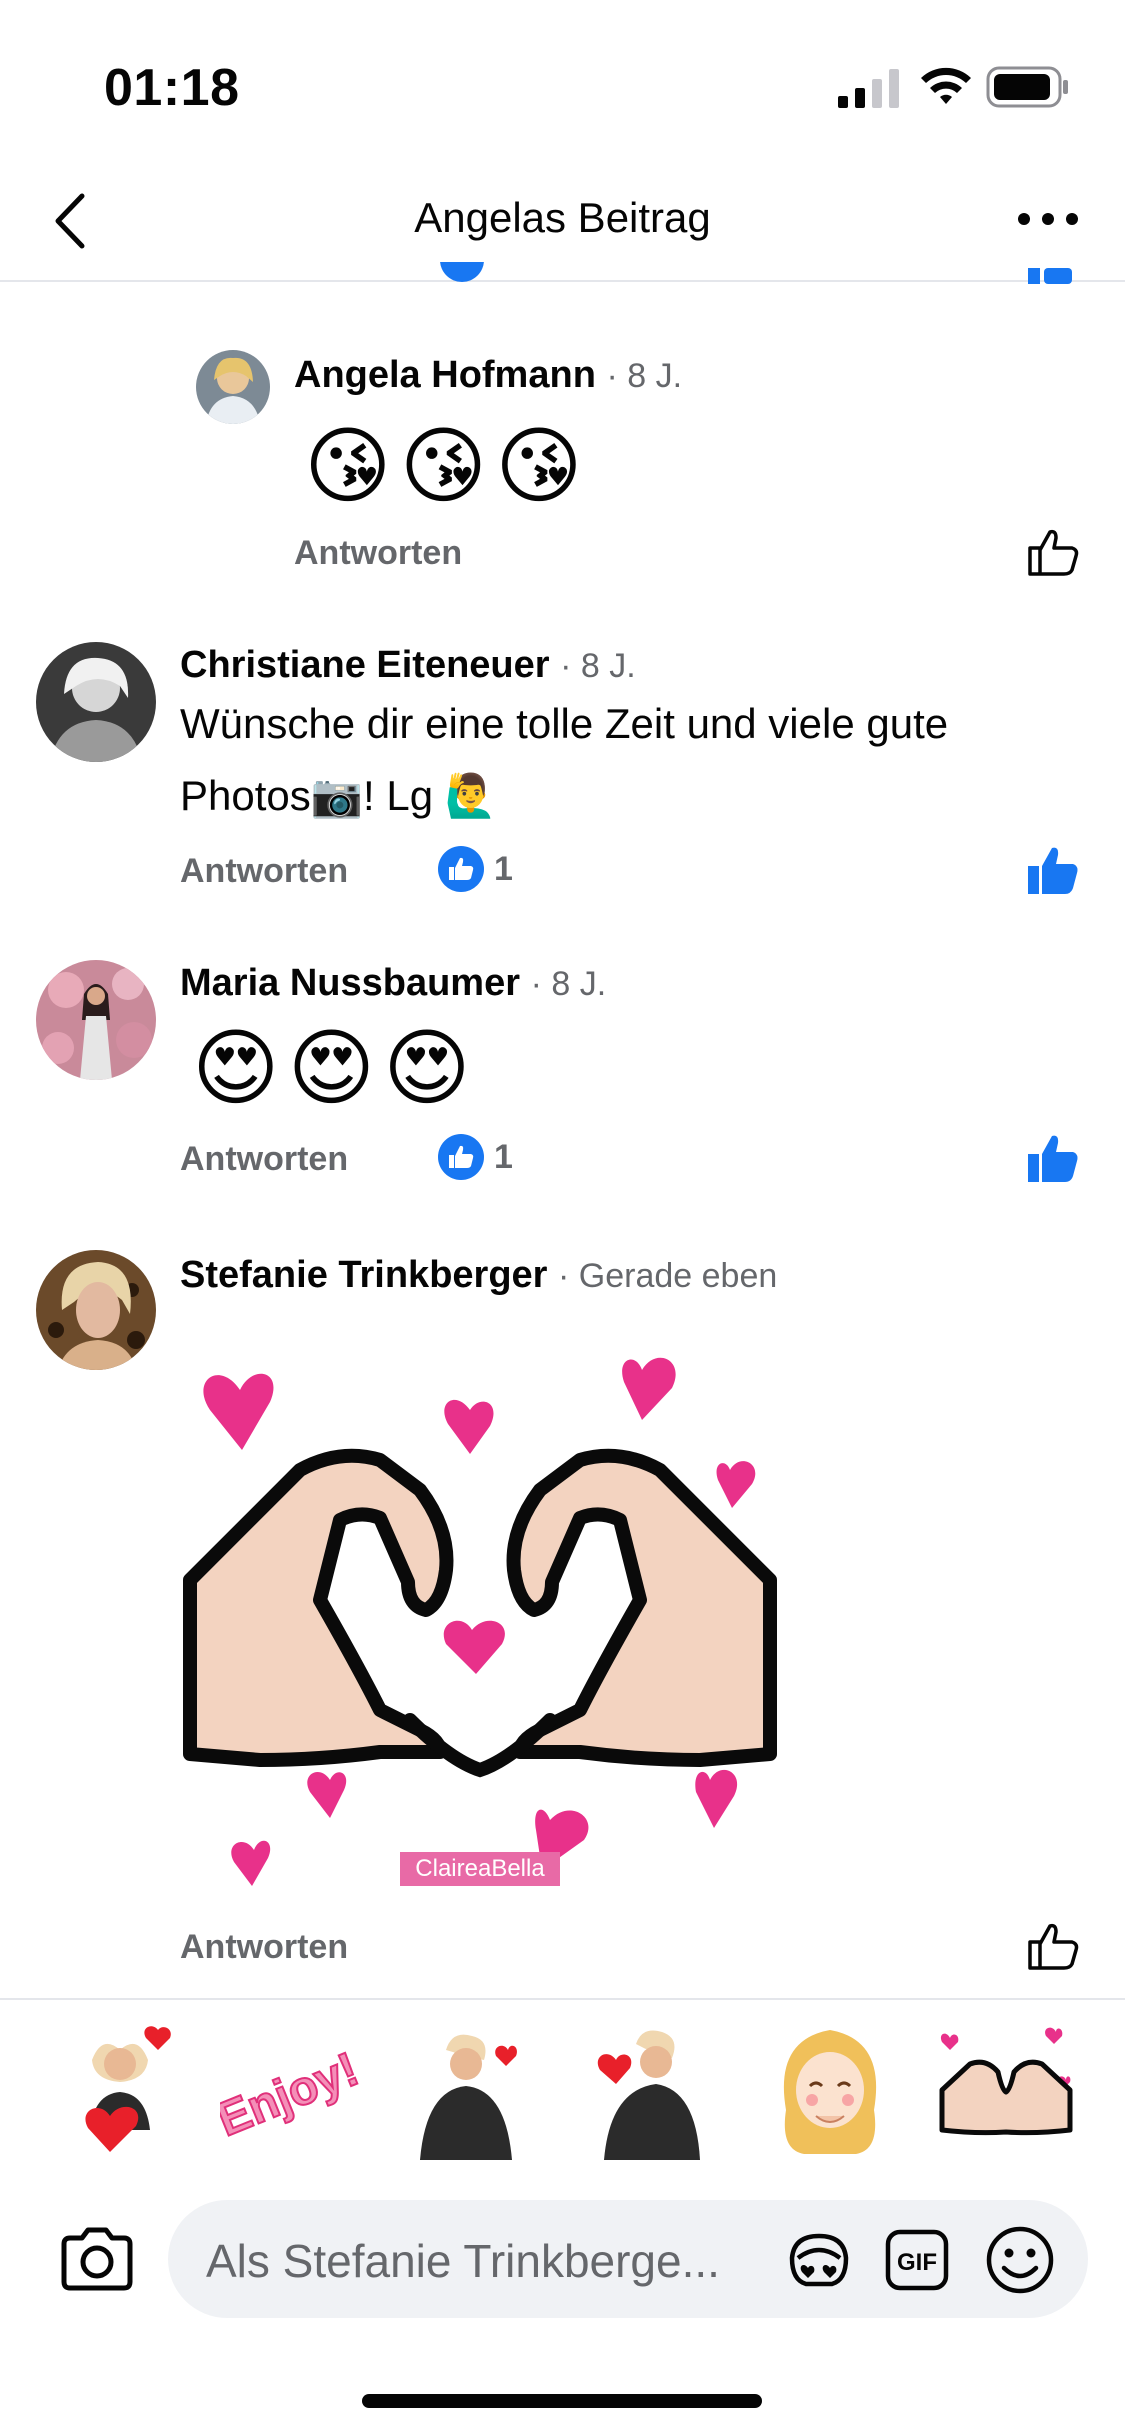 The image size is (1125, 2436). I want to click on gif-icon: GIF, so click(917, 2260).